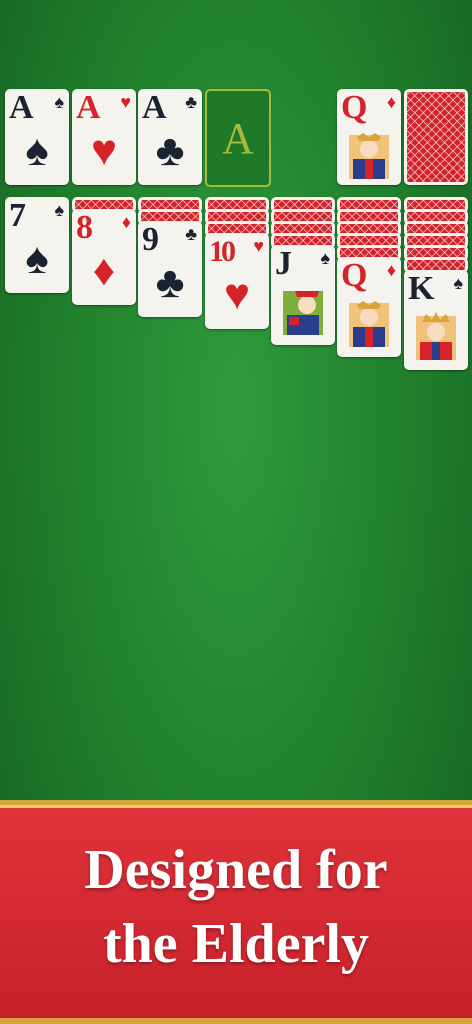 The width and height of the screenshot is (472, 1024). I want to click on tableau-card: J ♠, so click(303, 295).